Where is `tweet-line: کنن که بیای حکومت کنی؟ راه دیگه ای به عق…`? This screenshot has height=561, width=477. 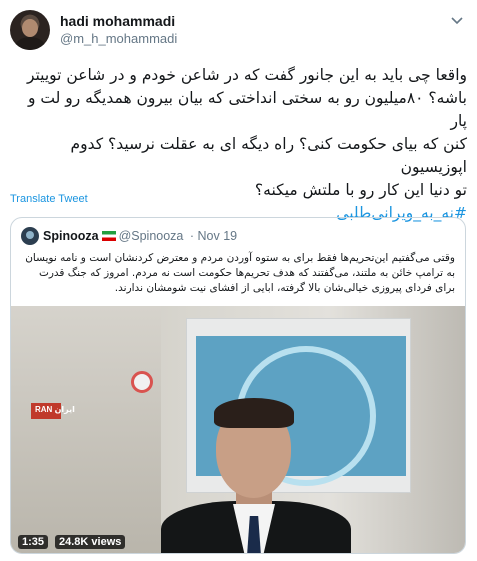
tweet-line: کنن که بیای حکومت کنی؟ راه دیگه ای به عق… is located at coordinates (268, 155).